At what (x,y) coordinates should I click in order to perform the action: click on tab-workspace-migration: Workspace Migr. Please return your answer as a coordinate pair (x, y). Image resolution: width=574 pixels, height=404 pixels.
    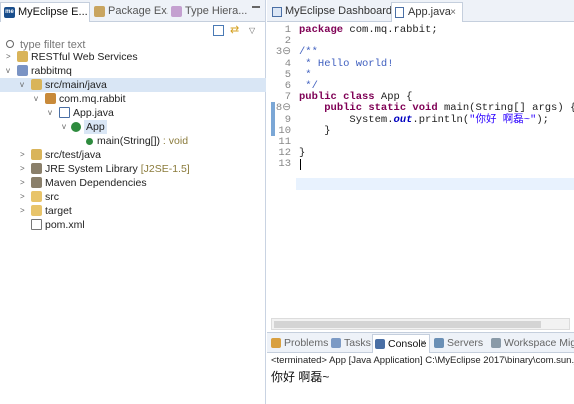
    Looking at the image, I should click on (531, 343).